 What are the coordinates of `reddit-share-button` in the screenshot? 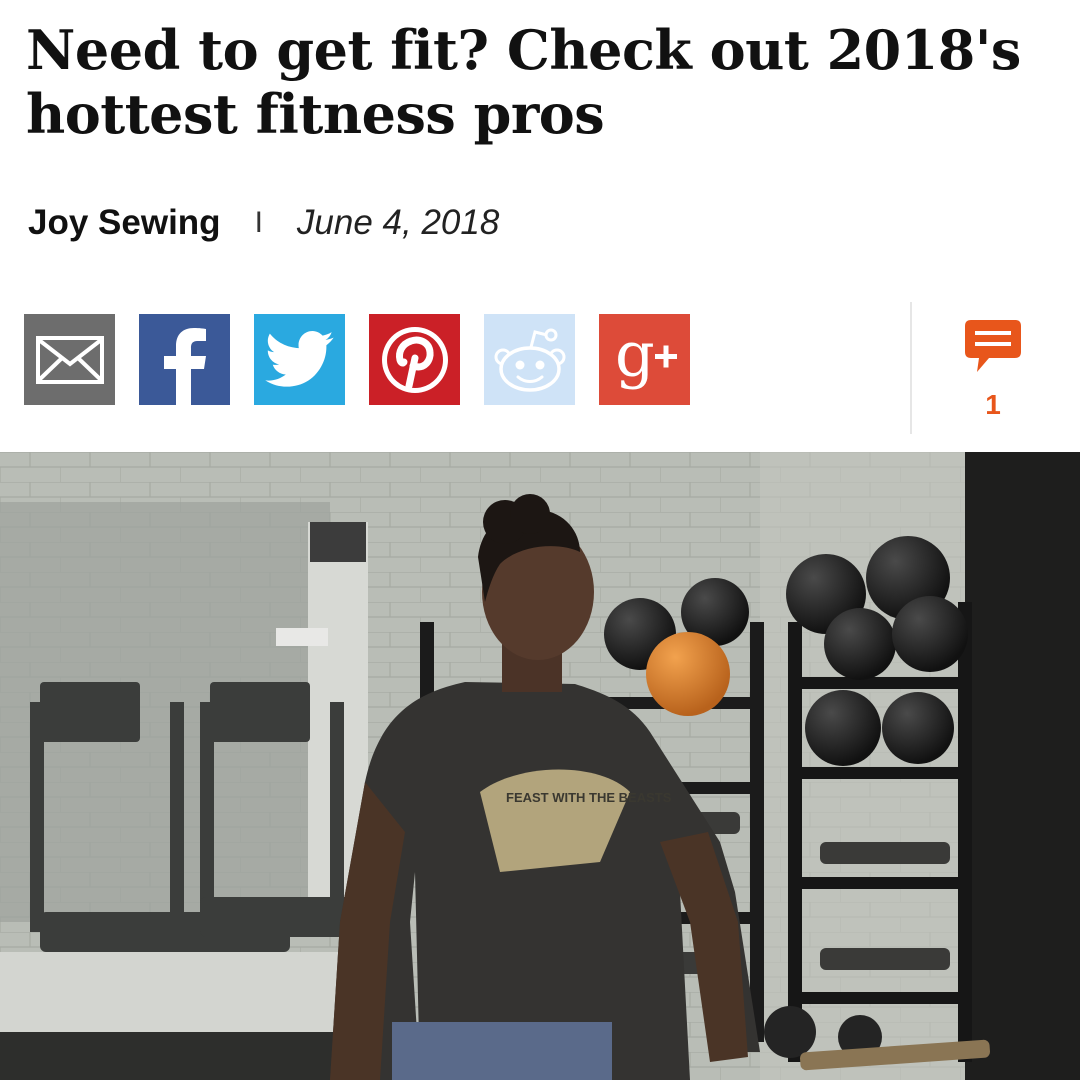 It's located at (529, 359).